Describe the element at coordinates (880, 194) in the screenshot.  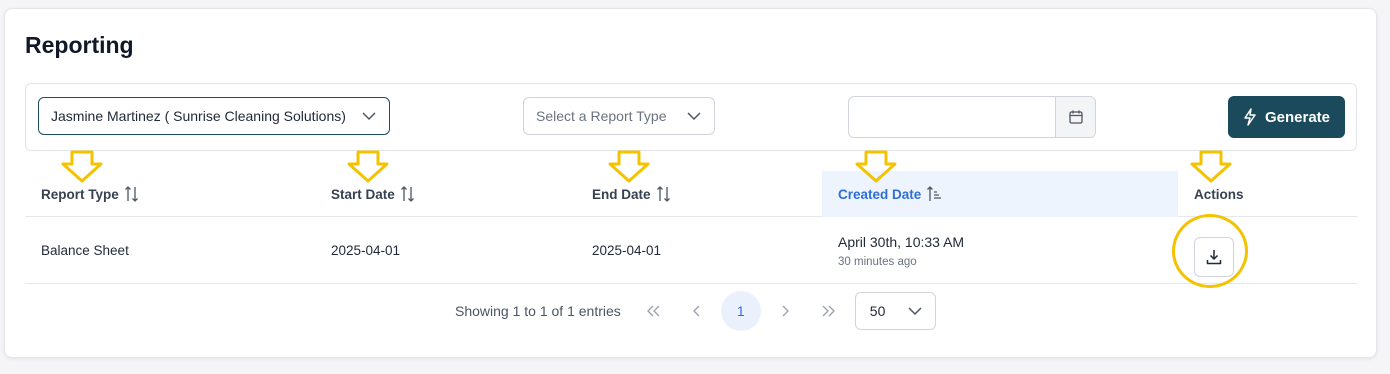
I see `header-label: Created Date` at that location.